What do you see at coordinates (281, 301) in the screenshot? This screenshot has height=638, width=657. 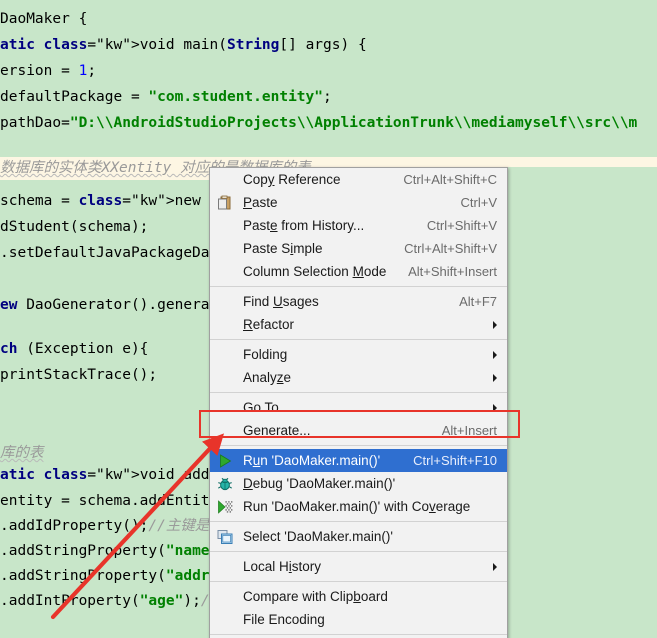 I see `menu-item-label: Find Usages` at bounding box center [281, 301].